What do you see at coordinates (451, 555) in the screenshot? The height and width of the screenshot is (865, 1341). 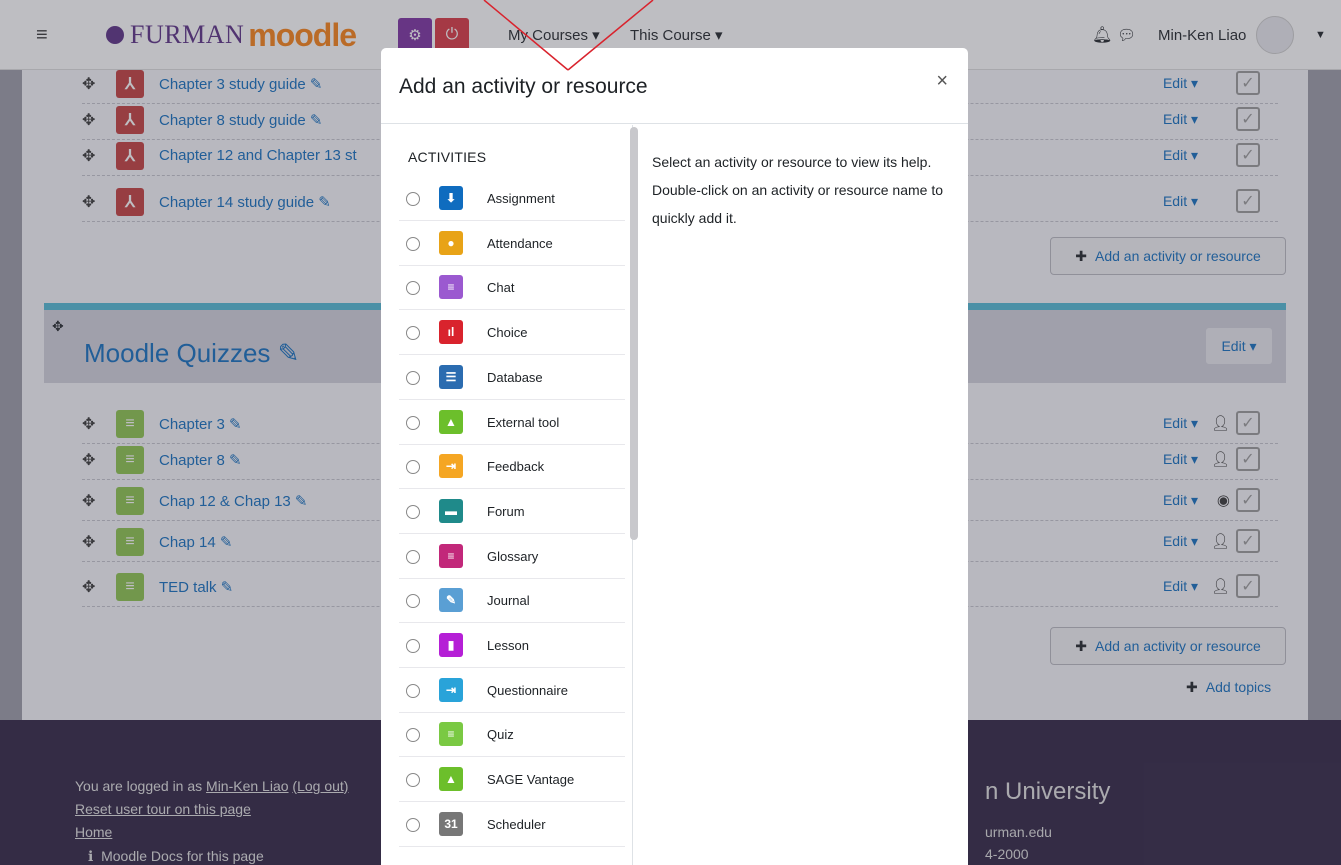 I see `glossary-icon: ≡` at bounding box center [451, 555].